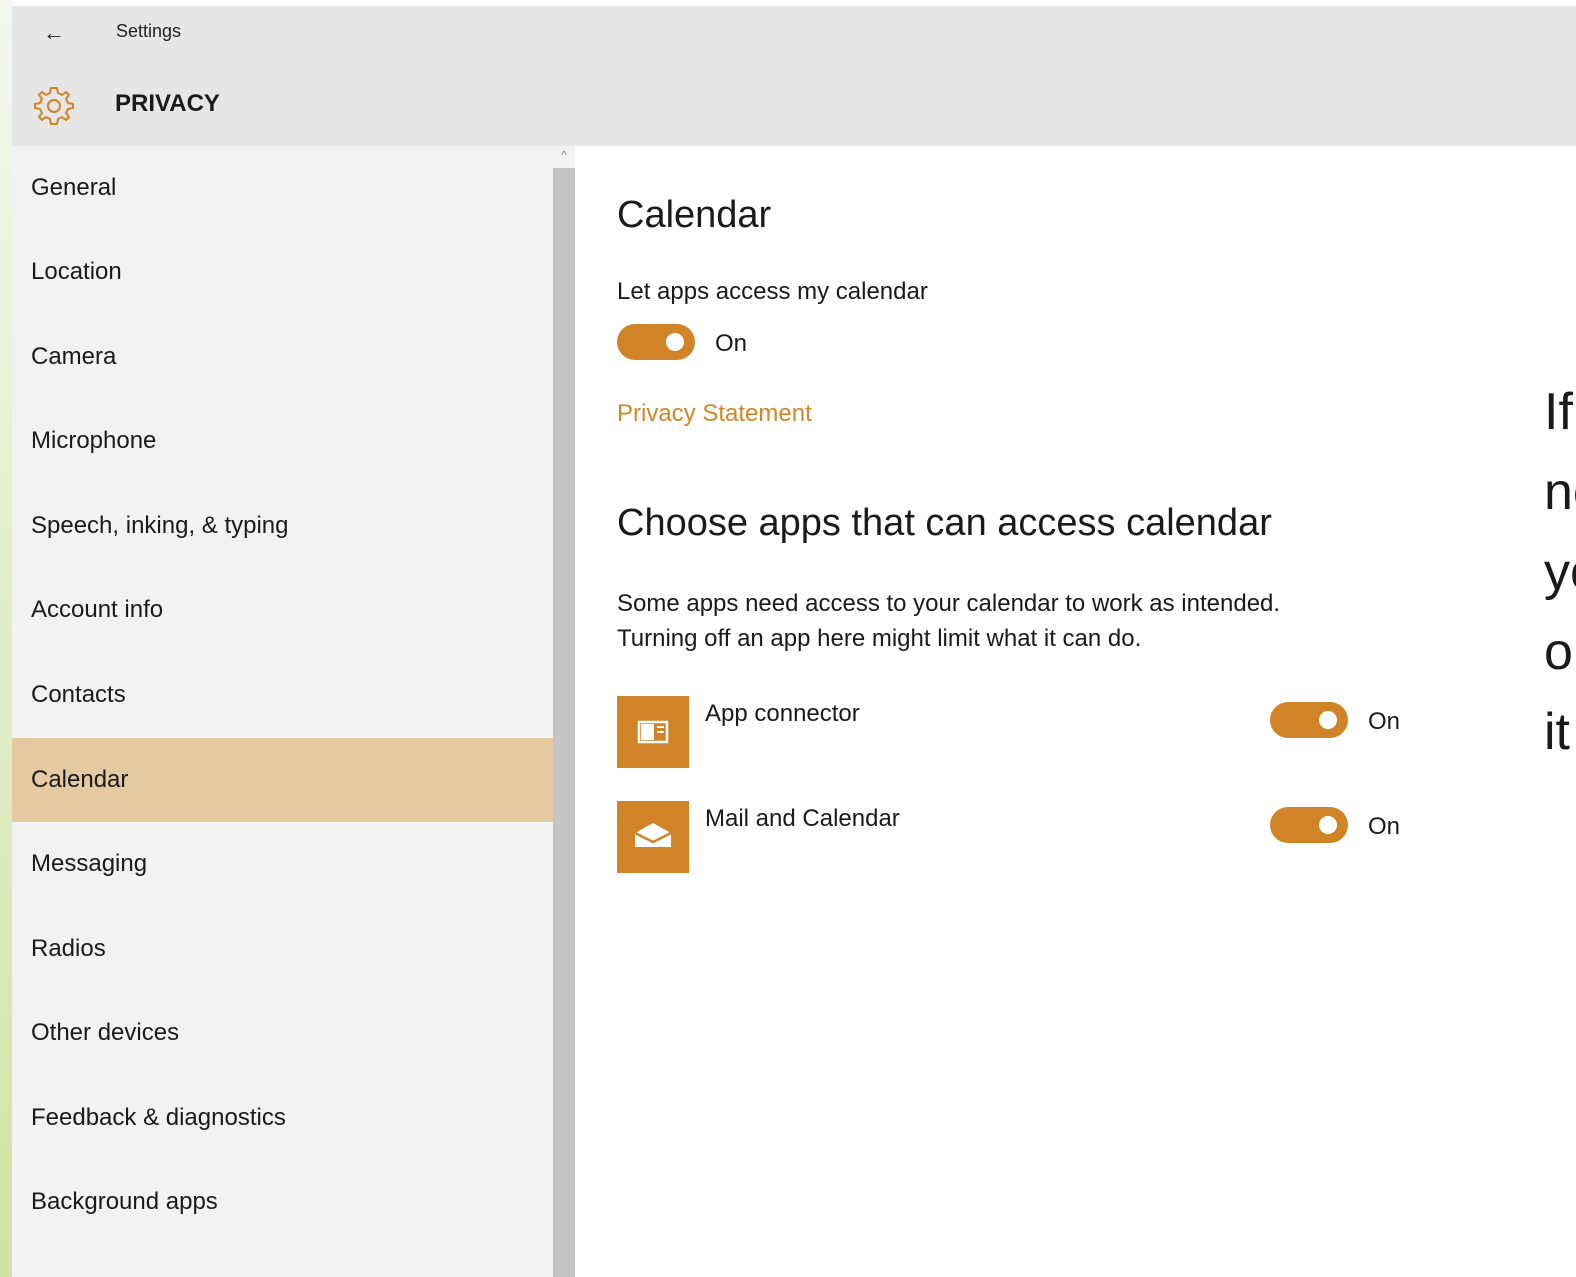  What do you see at coordinates (564, 155) in the screenshot?
I see `scroll-up-arrow-icon: ^` at bounding box center [564, 155].